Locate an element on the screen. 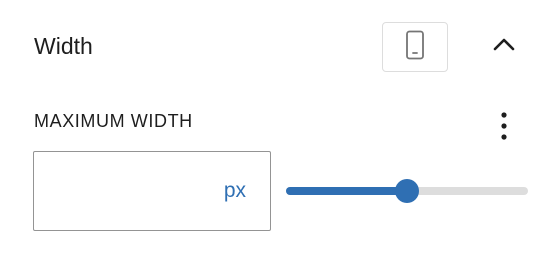  maximum-width-input is located at coordinates (124, 191).